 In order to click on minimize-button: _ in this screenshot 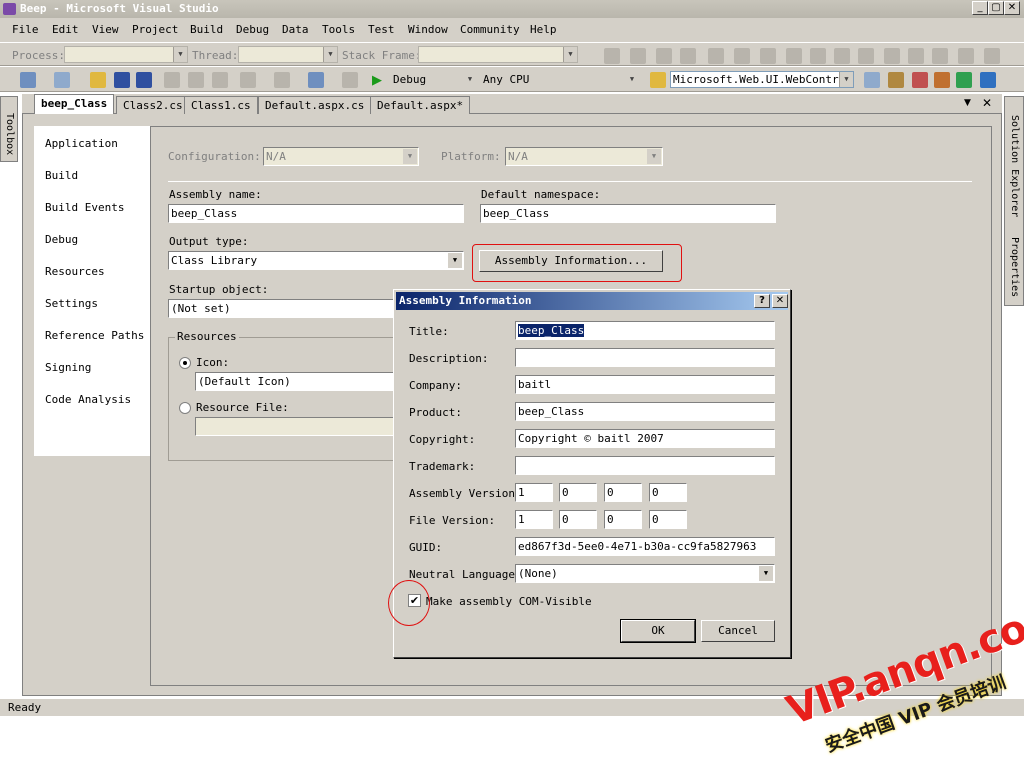, I will do `click(980, 8)`.